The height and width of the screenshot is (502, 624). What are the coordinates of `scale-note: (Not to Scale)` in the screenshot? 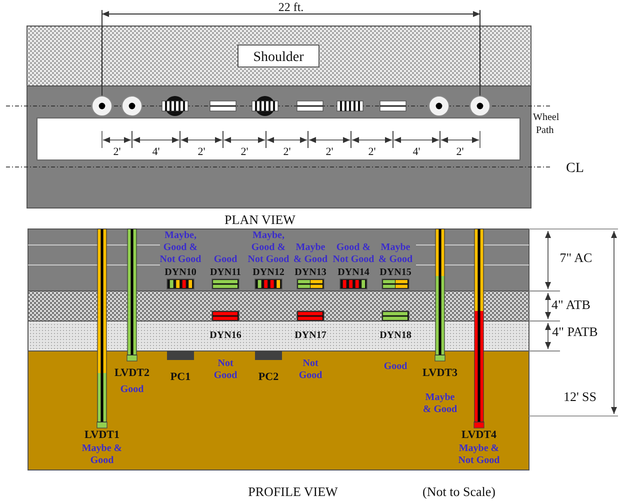 It's located at (459, 491).